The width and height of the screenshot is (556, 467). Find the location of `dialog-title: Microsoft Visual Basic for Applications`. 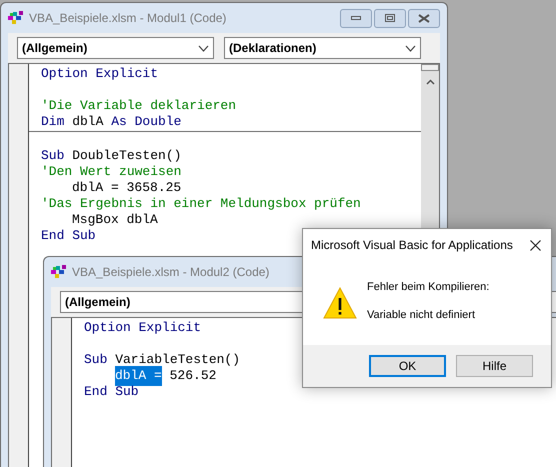

dialog-title: Microsoft Visual Basic for Applications is located at coordinates (412, 245).